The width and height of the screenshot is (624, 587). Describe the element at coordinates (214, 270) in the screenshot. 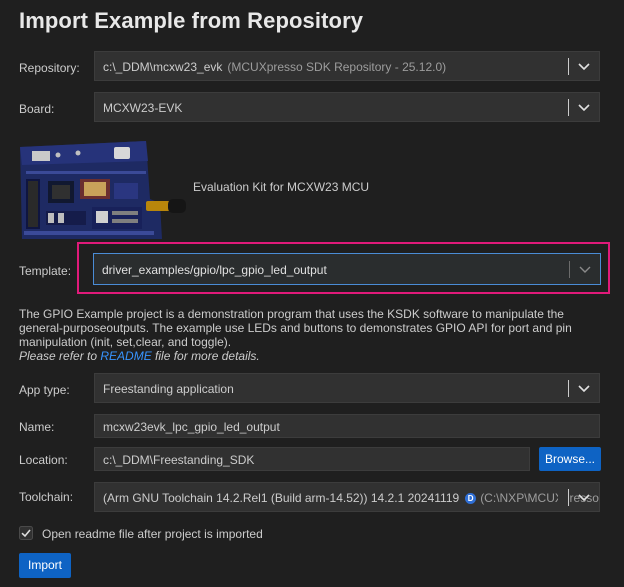

I see `template-value: driver_examples/gpio/lpc_gpio_led_output` at that location.